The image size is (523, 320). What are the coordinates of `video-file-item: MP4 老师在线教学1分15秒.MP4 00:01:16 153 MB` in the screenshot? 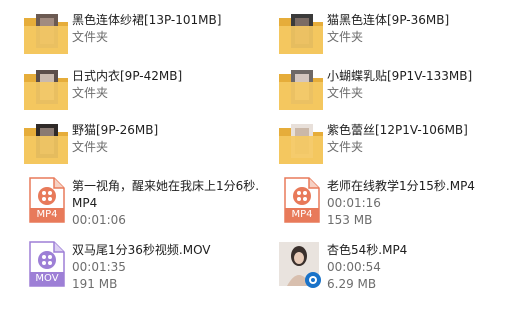 It's located at (400, 204).